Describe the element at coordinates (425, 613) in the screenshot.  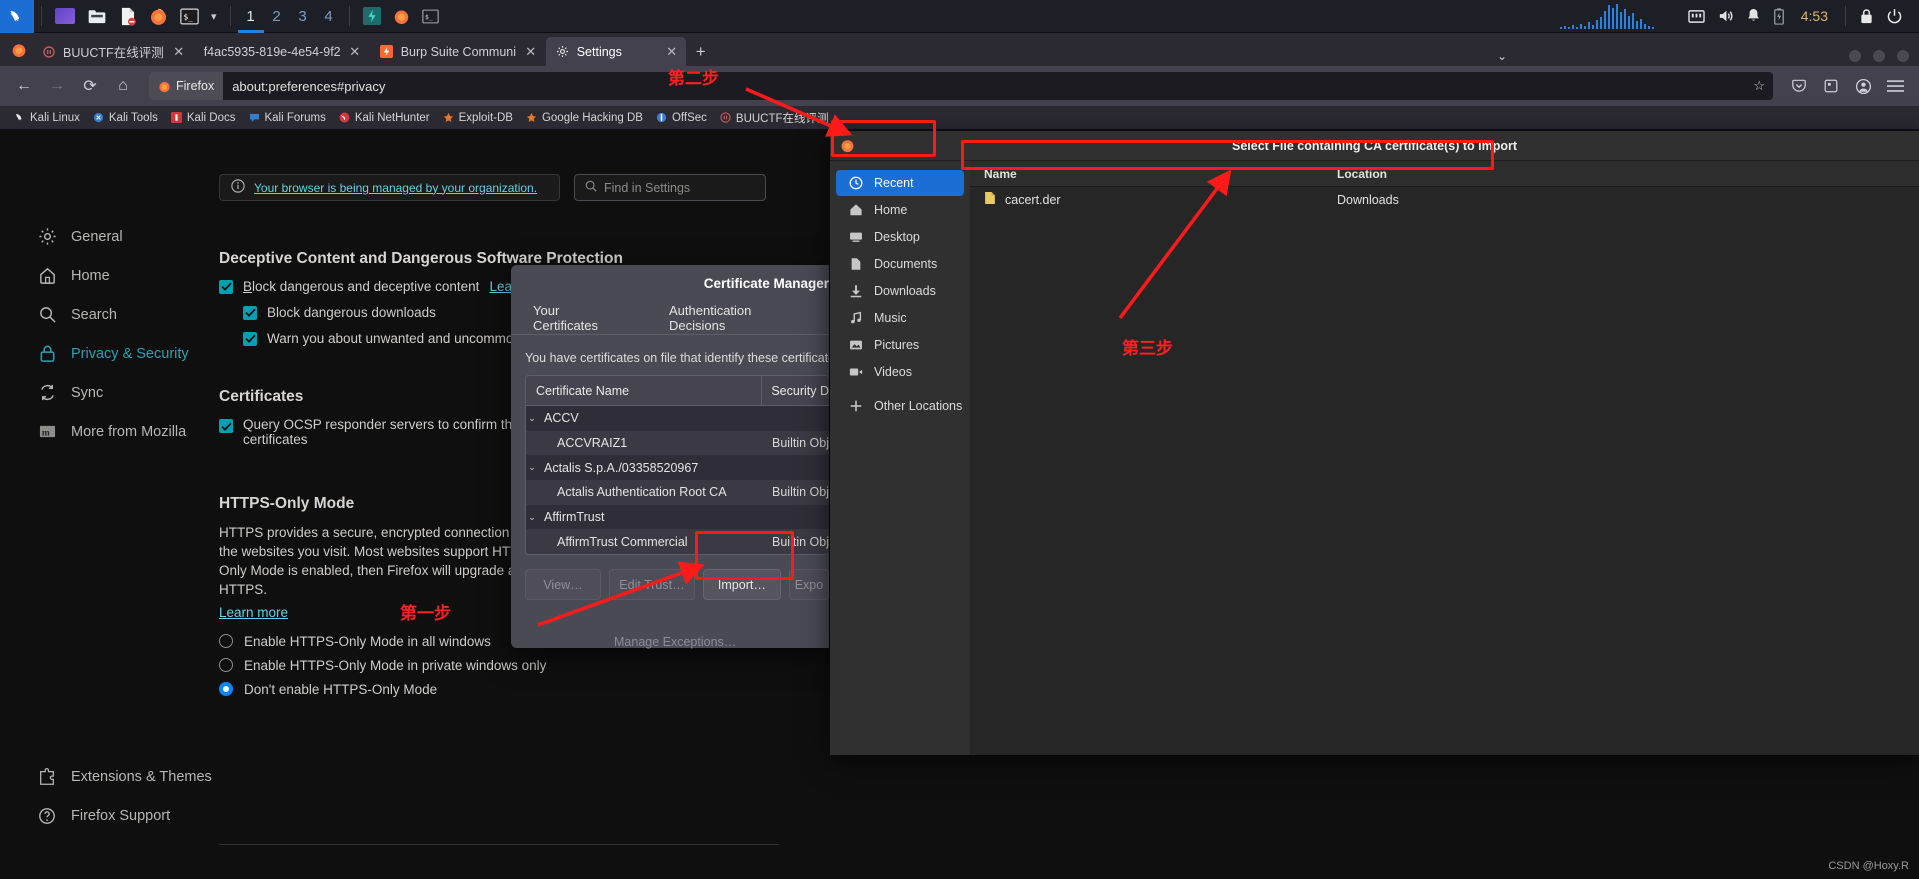
I see `annotation-step1: 第一步` at that location.